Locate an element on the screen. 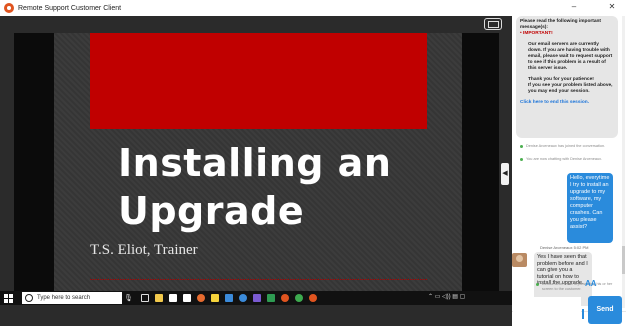 The height and width of the screenshot is (326, 626). remote-taskbar: Type here to search 🎙 ⌃ ▭ ◁)) ▤ ▢ is located at coordinates (256, 298).